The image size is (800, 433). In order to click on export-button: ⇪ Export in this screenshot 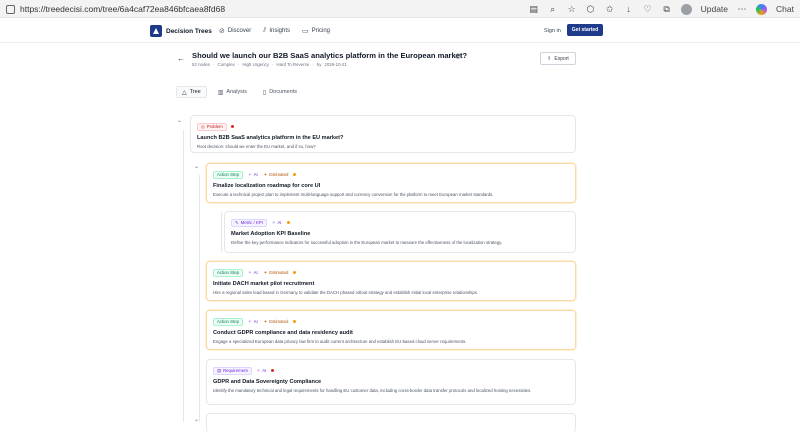, I will do `click(558, 58)`.